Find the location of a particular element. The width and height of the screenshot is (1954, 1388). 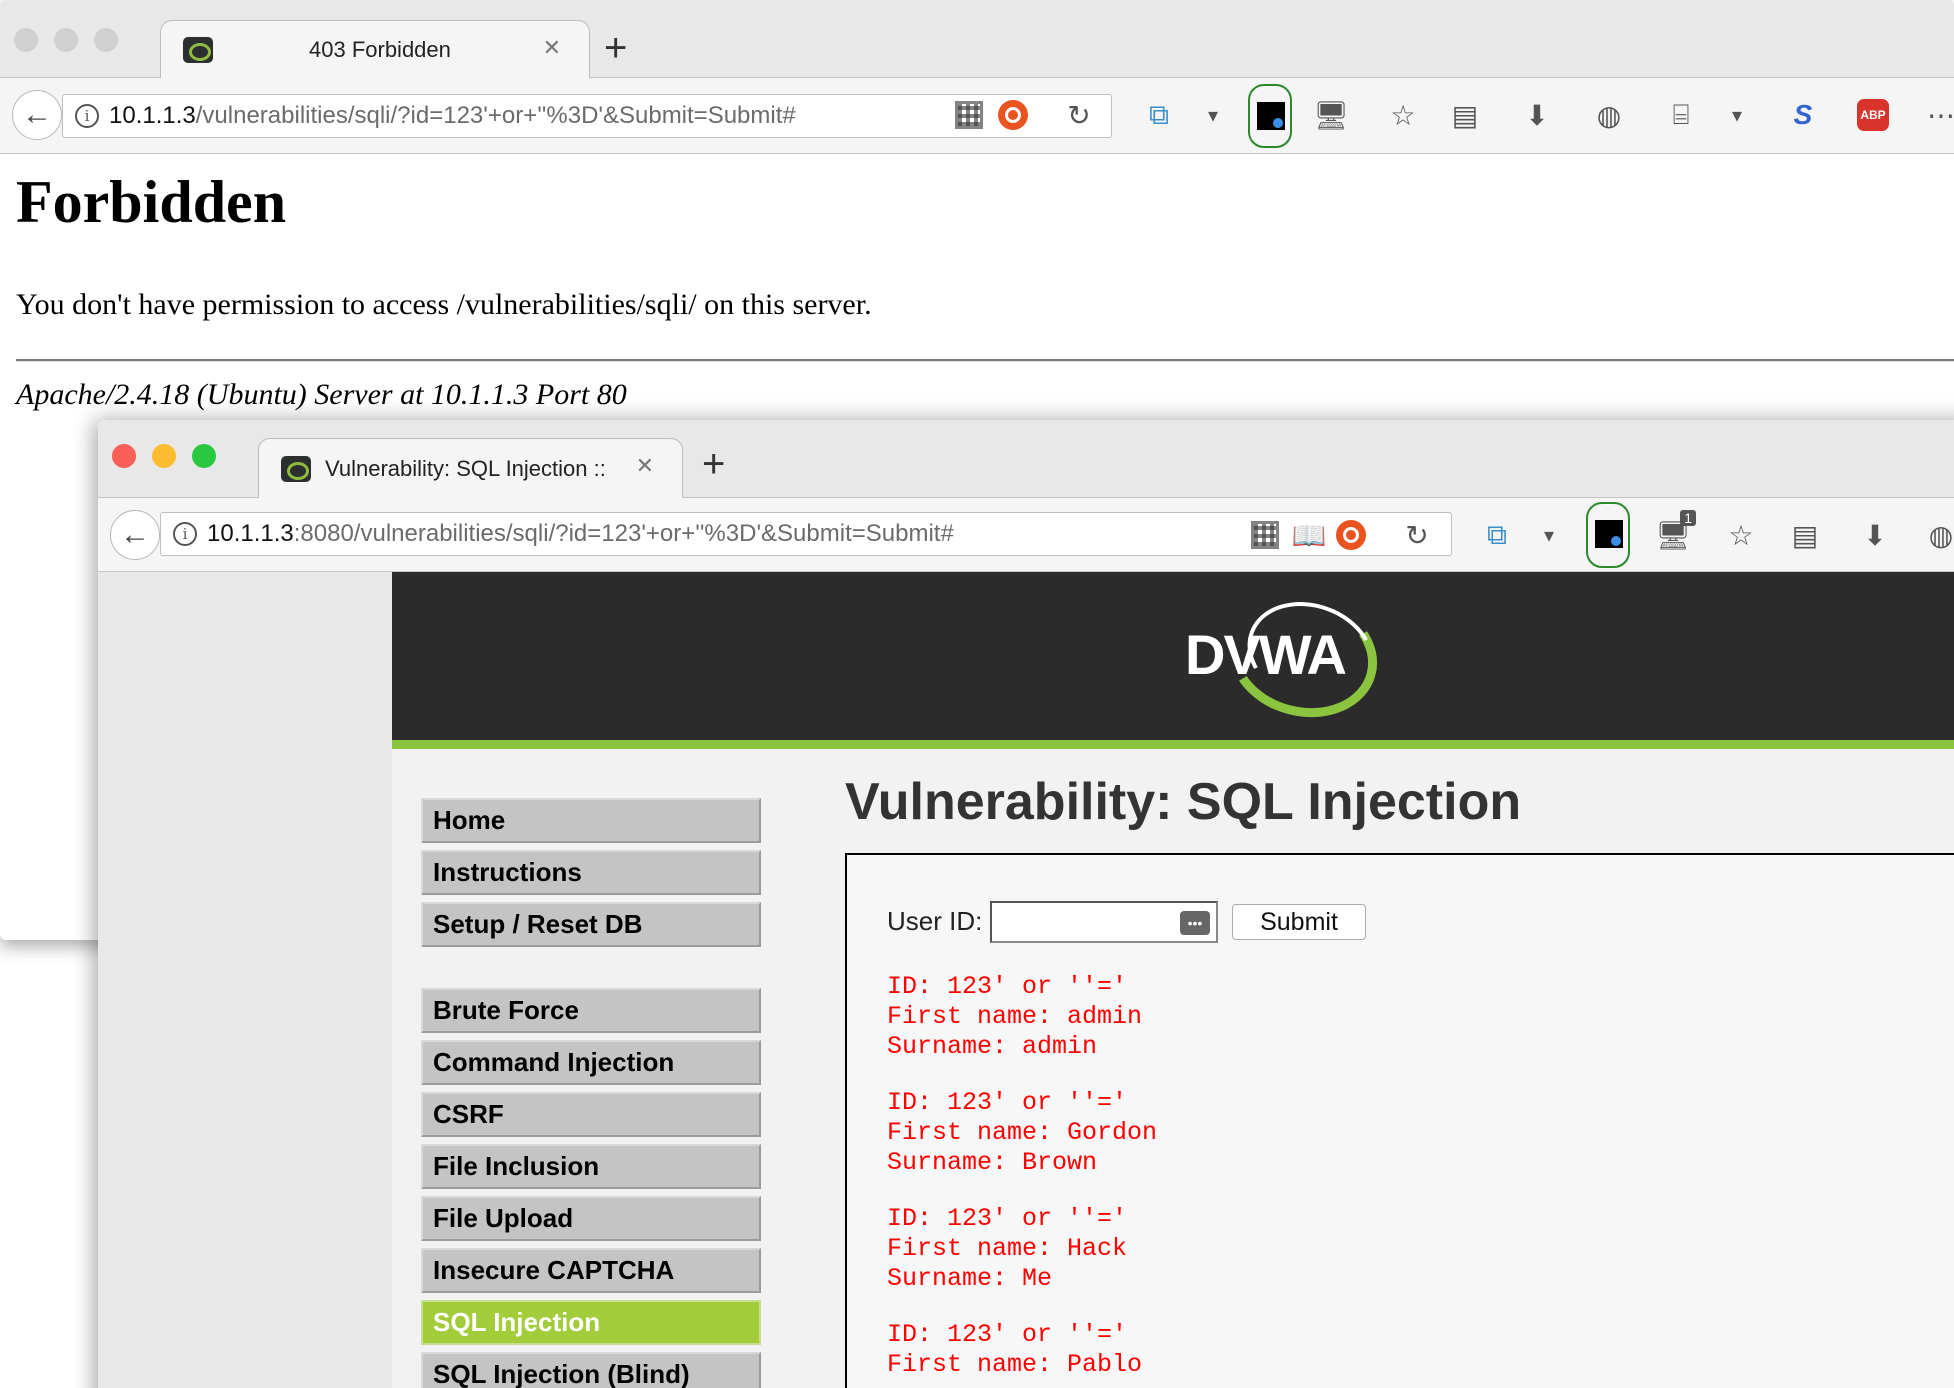

result-block: ID: 123' or ''=' First name: Pablo is located at coordinates (1014, 1350).